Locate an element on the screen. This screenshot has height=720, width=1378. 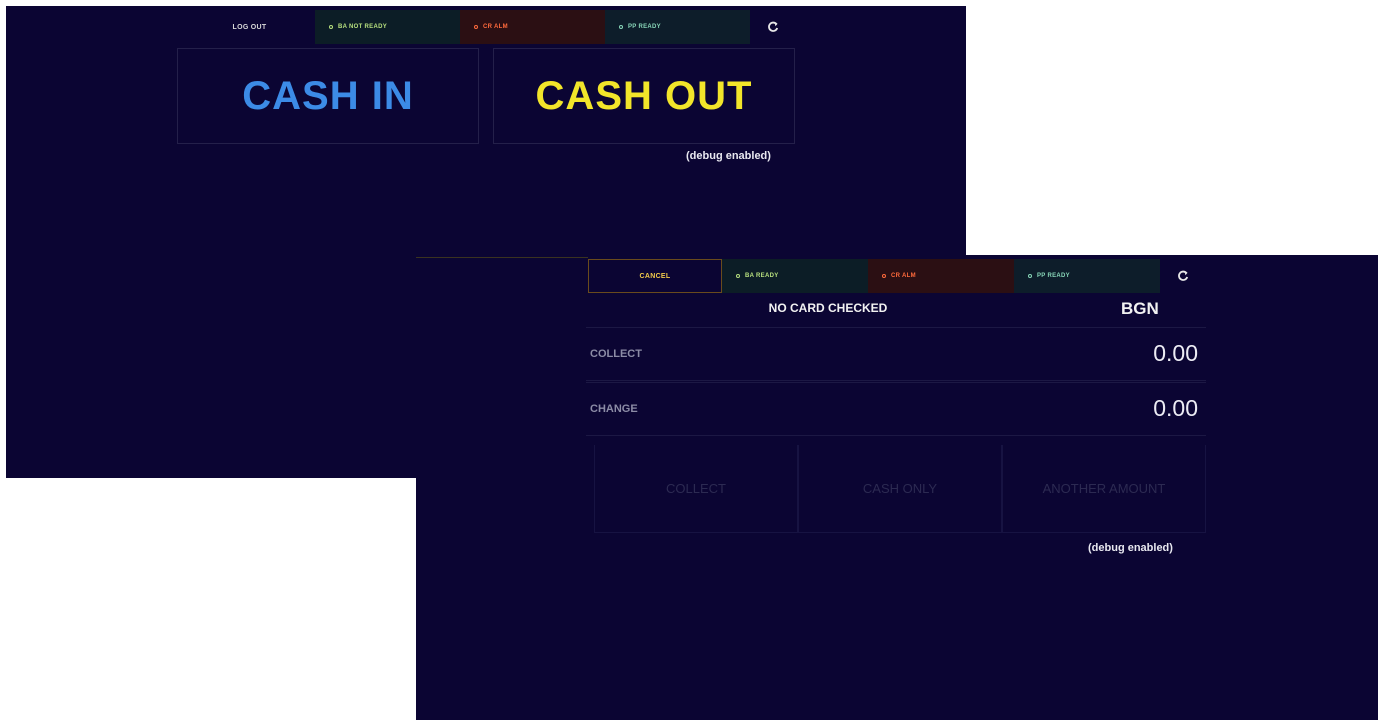
collect-button: COLLECT is located at coordinates (696, 489).